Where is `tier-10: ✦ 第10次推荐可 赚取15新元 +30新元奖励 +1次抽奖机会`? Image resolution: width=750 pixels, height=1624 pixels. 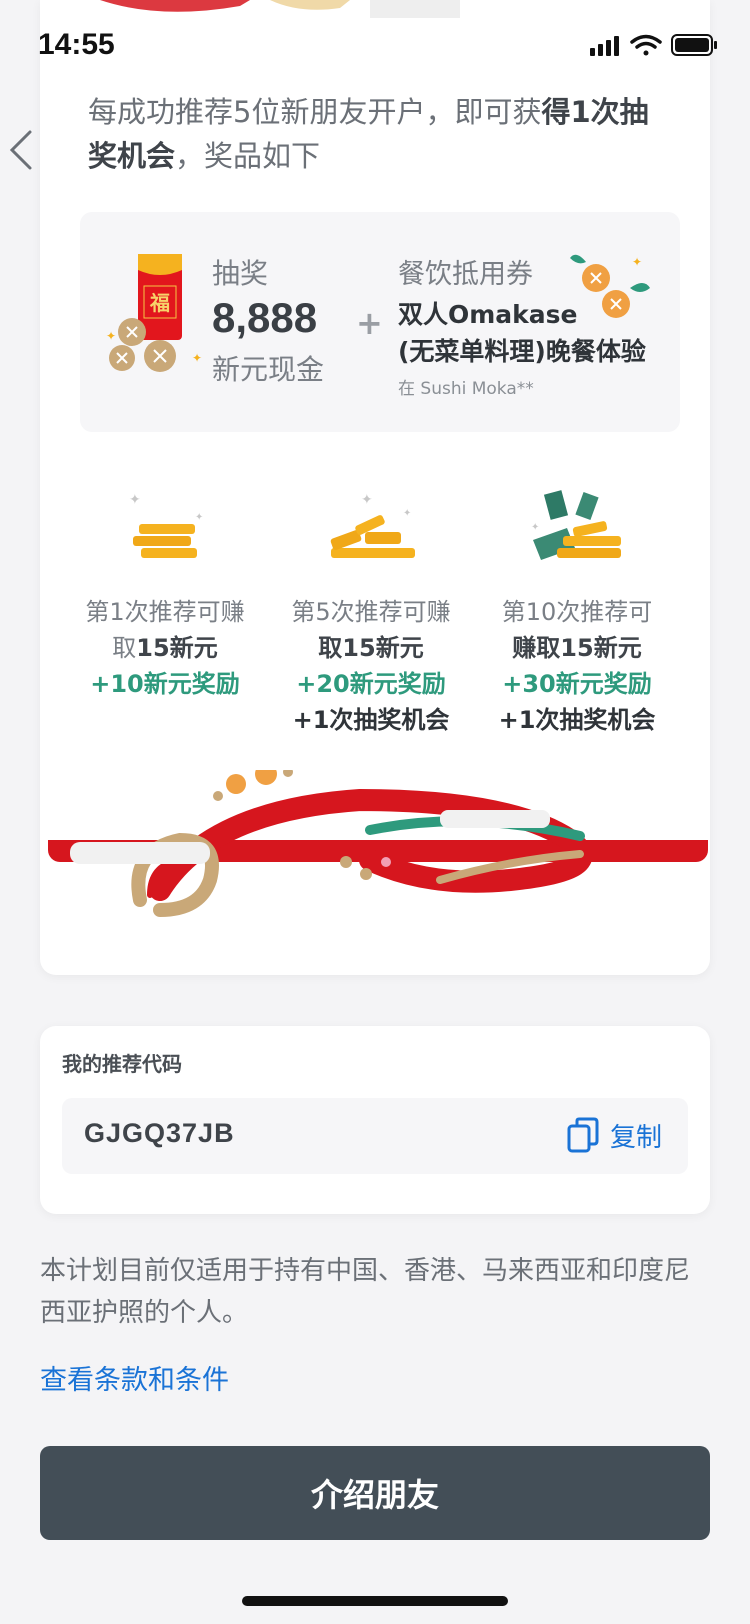 tier-10: ✦ 第10次推荐可 赚取15新元 +30新元奖励 +1次抽奖机会 is located at coordinates (577, 614).